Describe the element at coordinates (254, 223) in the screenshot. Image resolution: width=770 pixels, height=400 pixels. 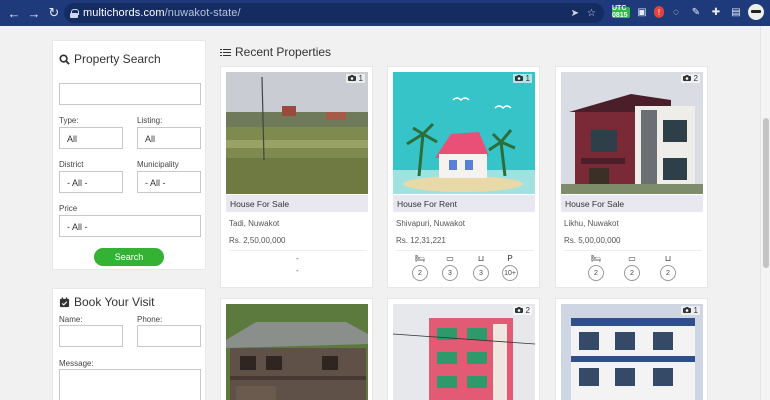
I see `property-location: Tadi, Nuwakot` at that location.